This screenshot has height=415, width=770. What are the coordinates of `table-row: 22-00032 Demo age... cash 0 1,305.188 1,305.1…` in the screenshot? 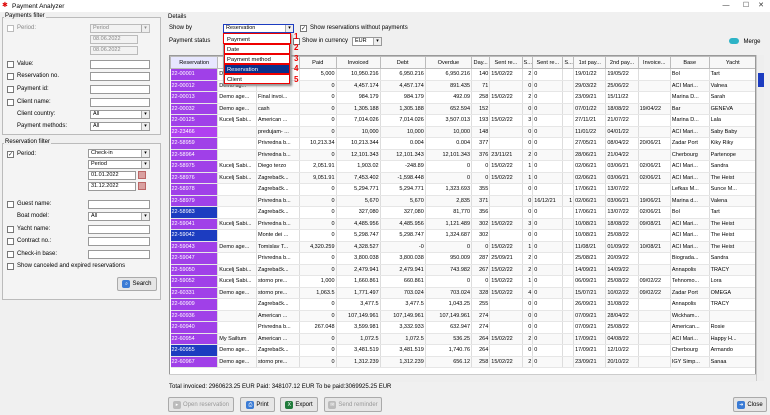 It's located at (462, 109).